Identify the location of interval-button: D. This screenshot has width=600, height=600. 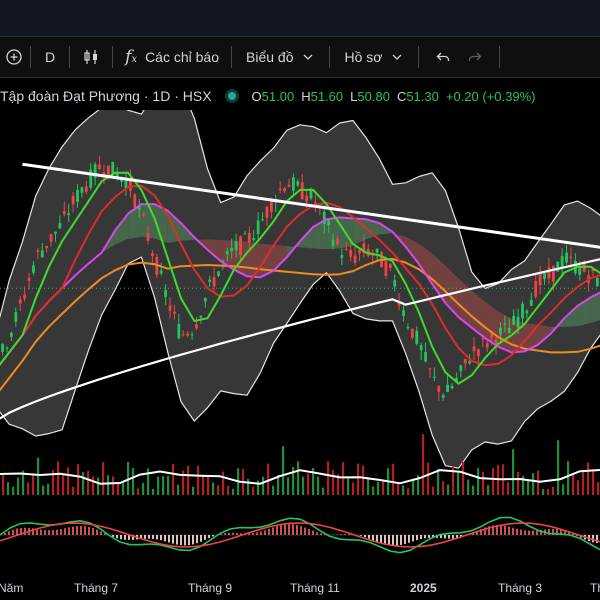
(50, 57).